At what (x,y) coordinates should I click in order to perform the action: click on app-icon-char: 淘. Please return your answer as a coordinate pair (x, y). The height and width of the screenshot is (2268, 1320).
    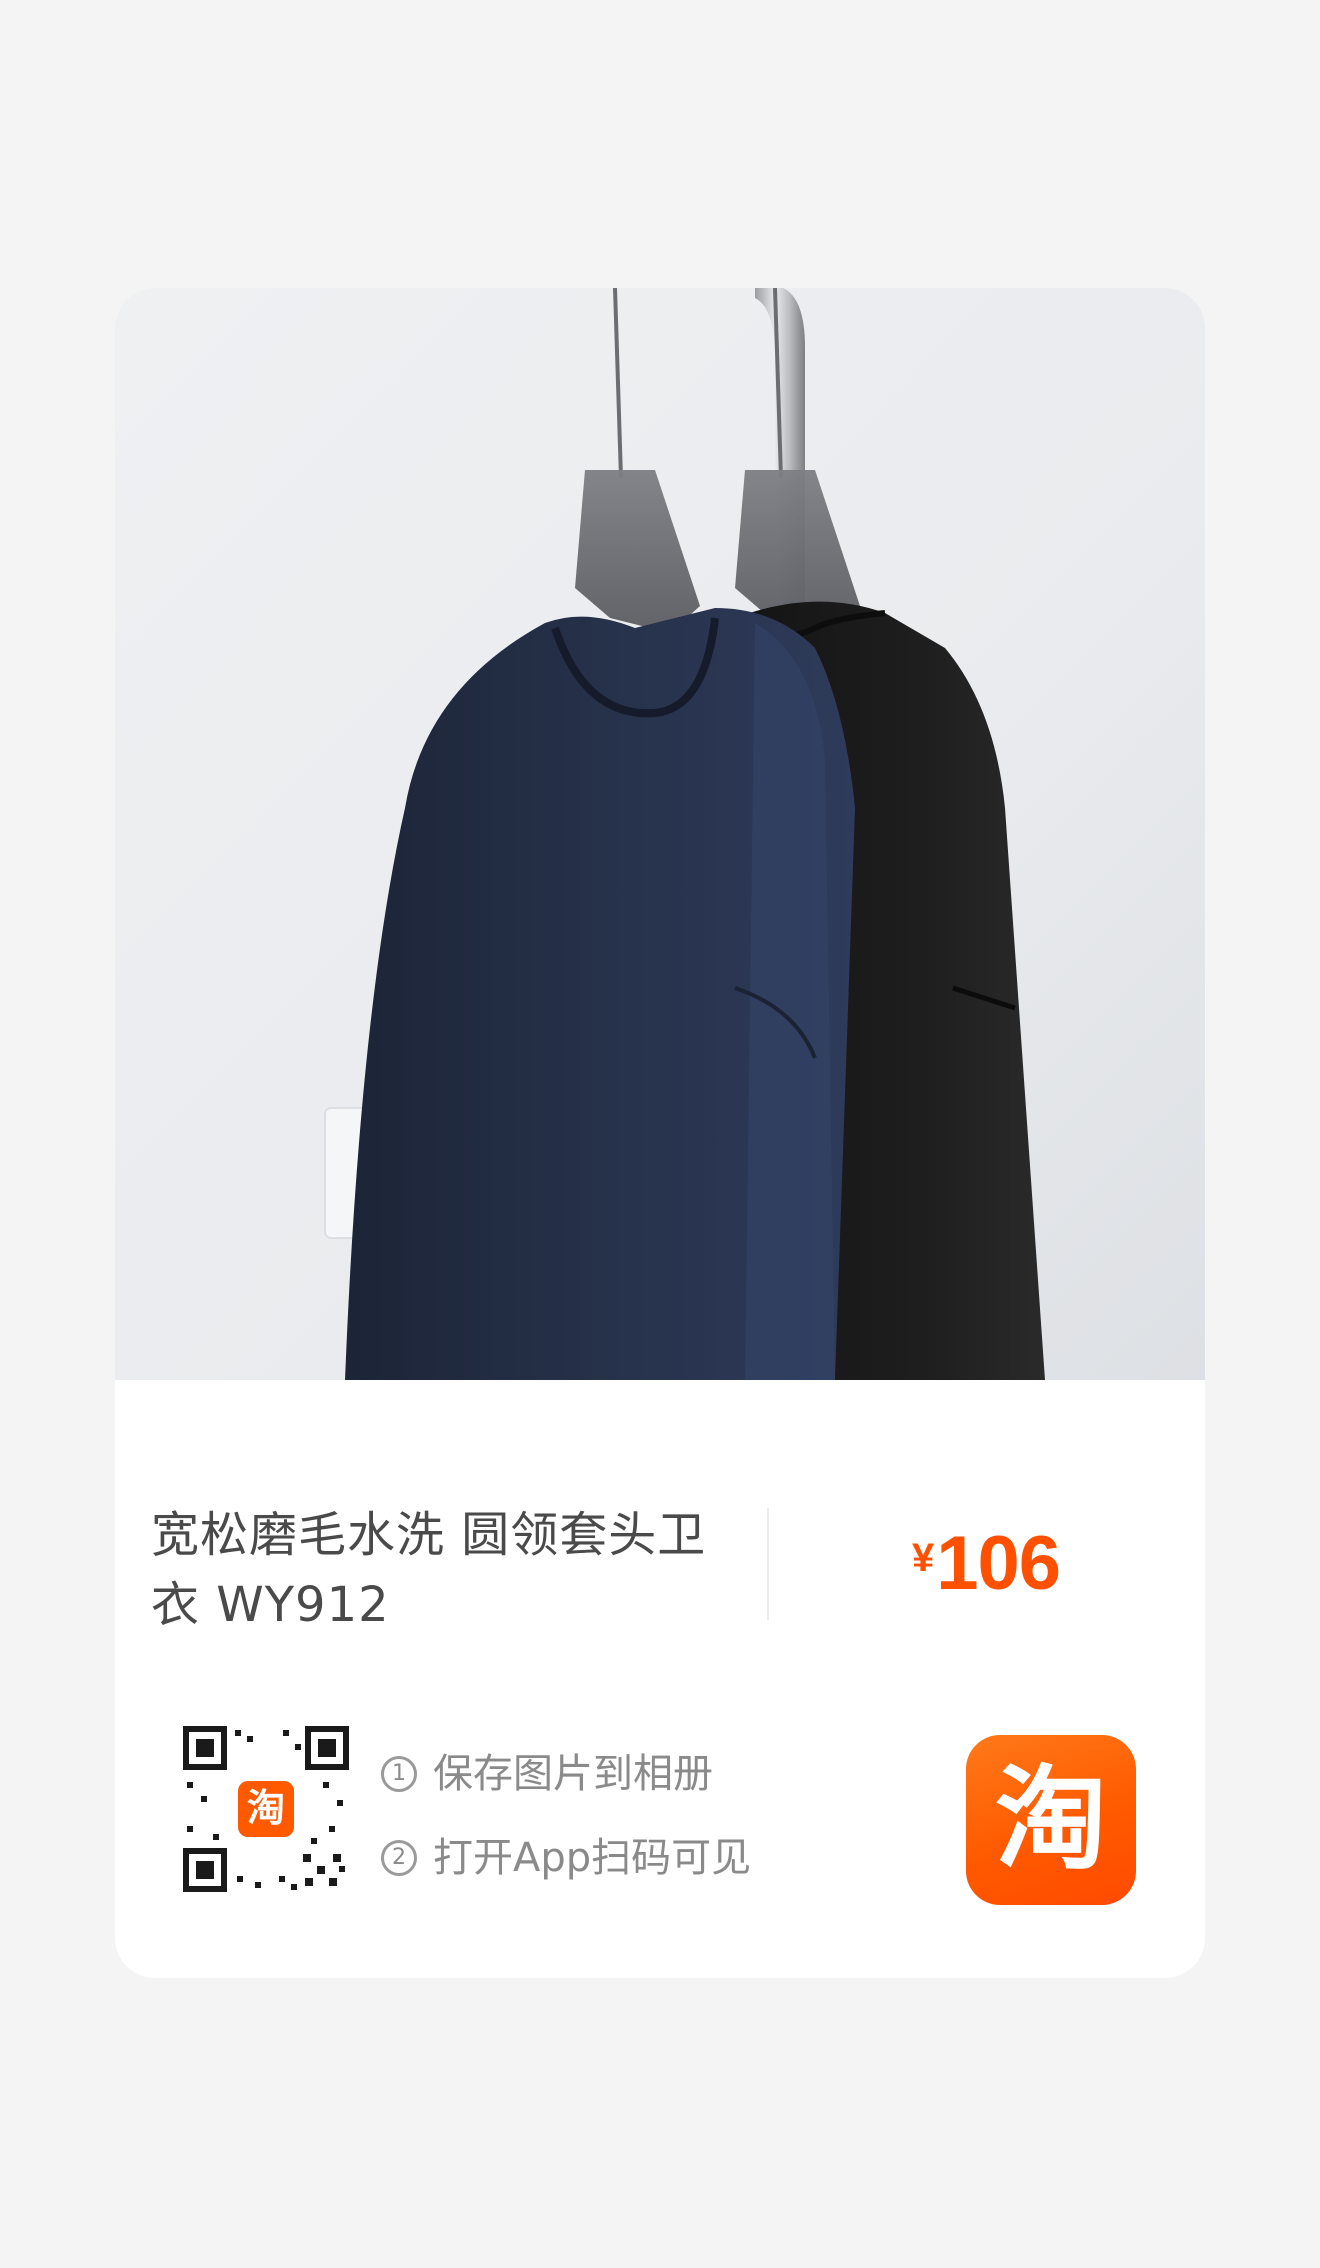
    Looking at the image, I should click on (1051, 1820).